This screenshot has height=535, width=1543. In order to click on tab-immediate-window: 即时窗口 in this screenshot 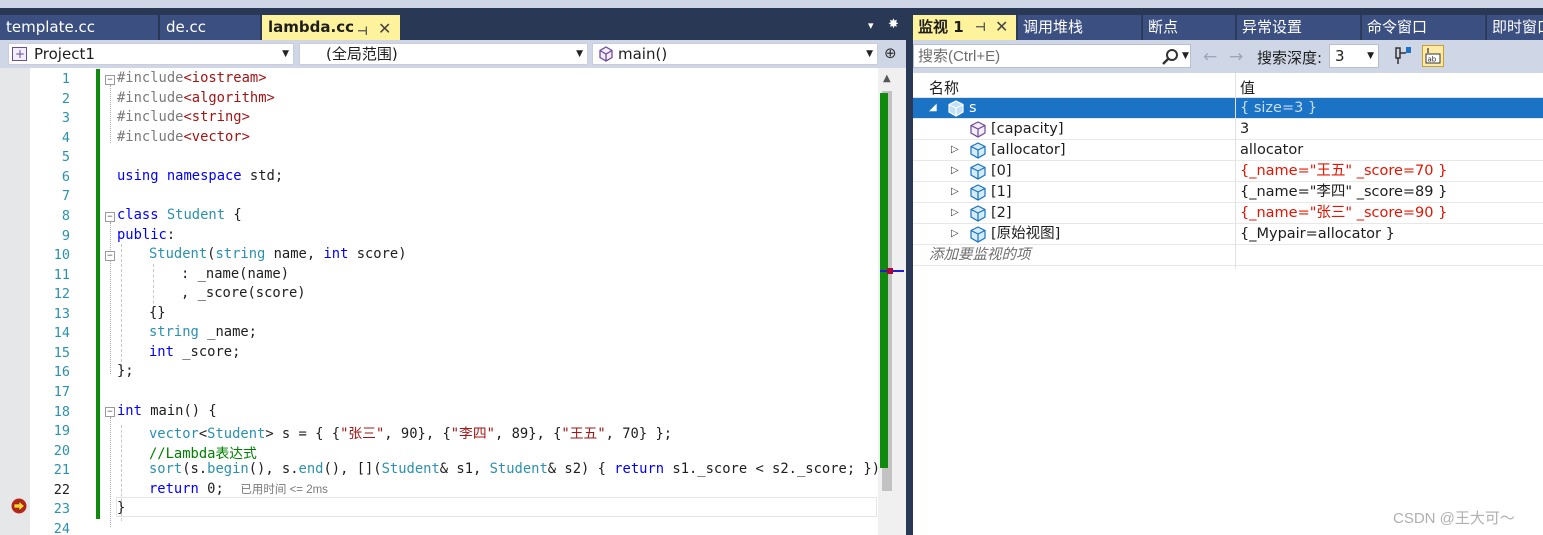, I will do `click(1515, 27)`.